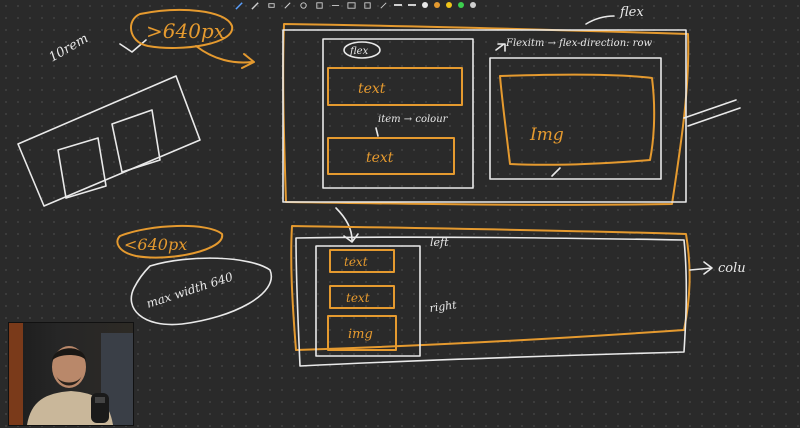 The image size is (800, 428). Describe the element at coordinates (577, 119) in the screenshot. I see `image-block` at that location.